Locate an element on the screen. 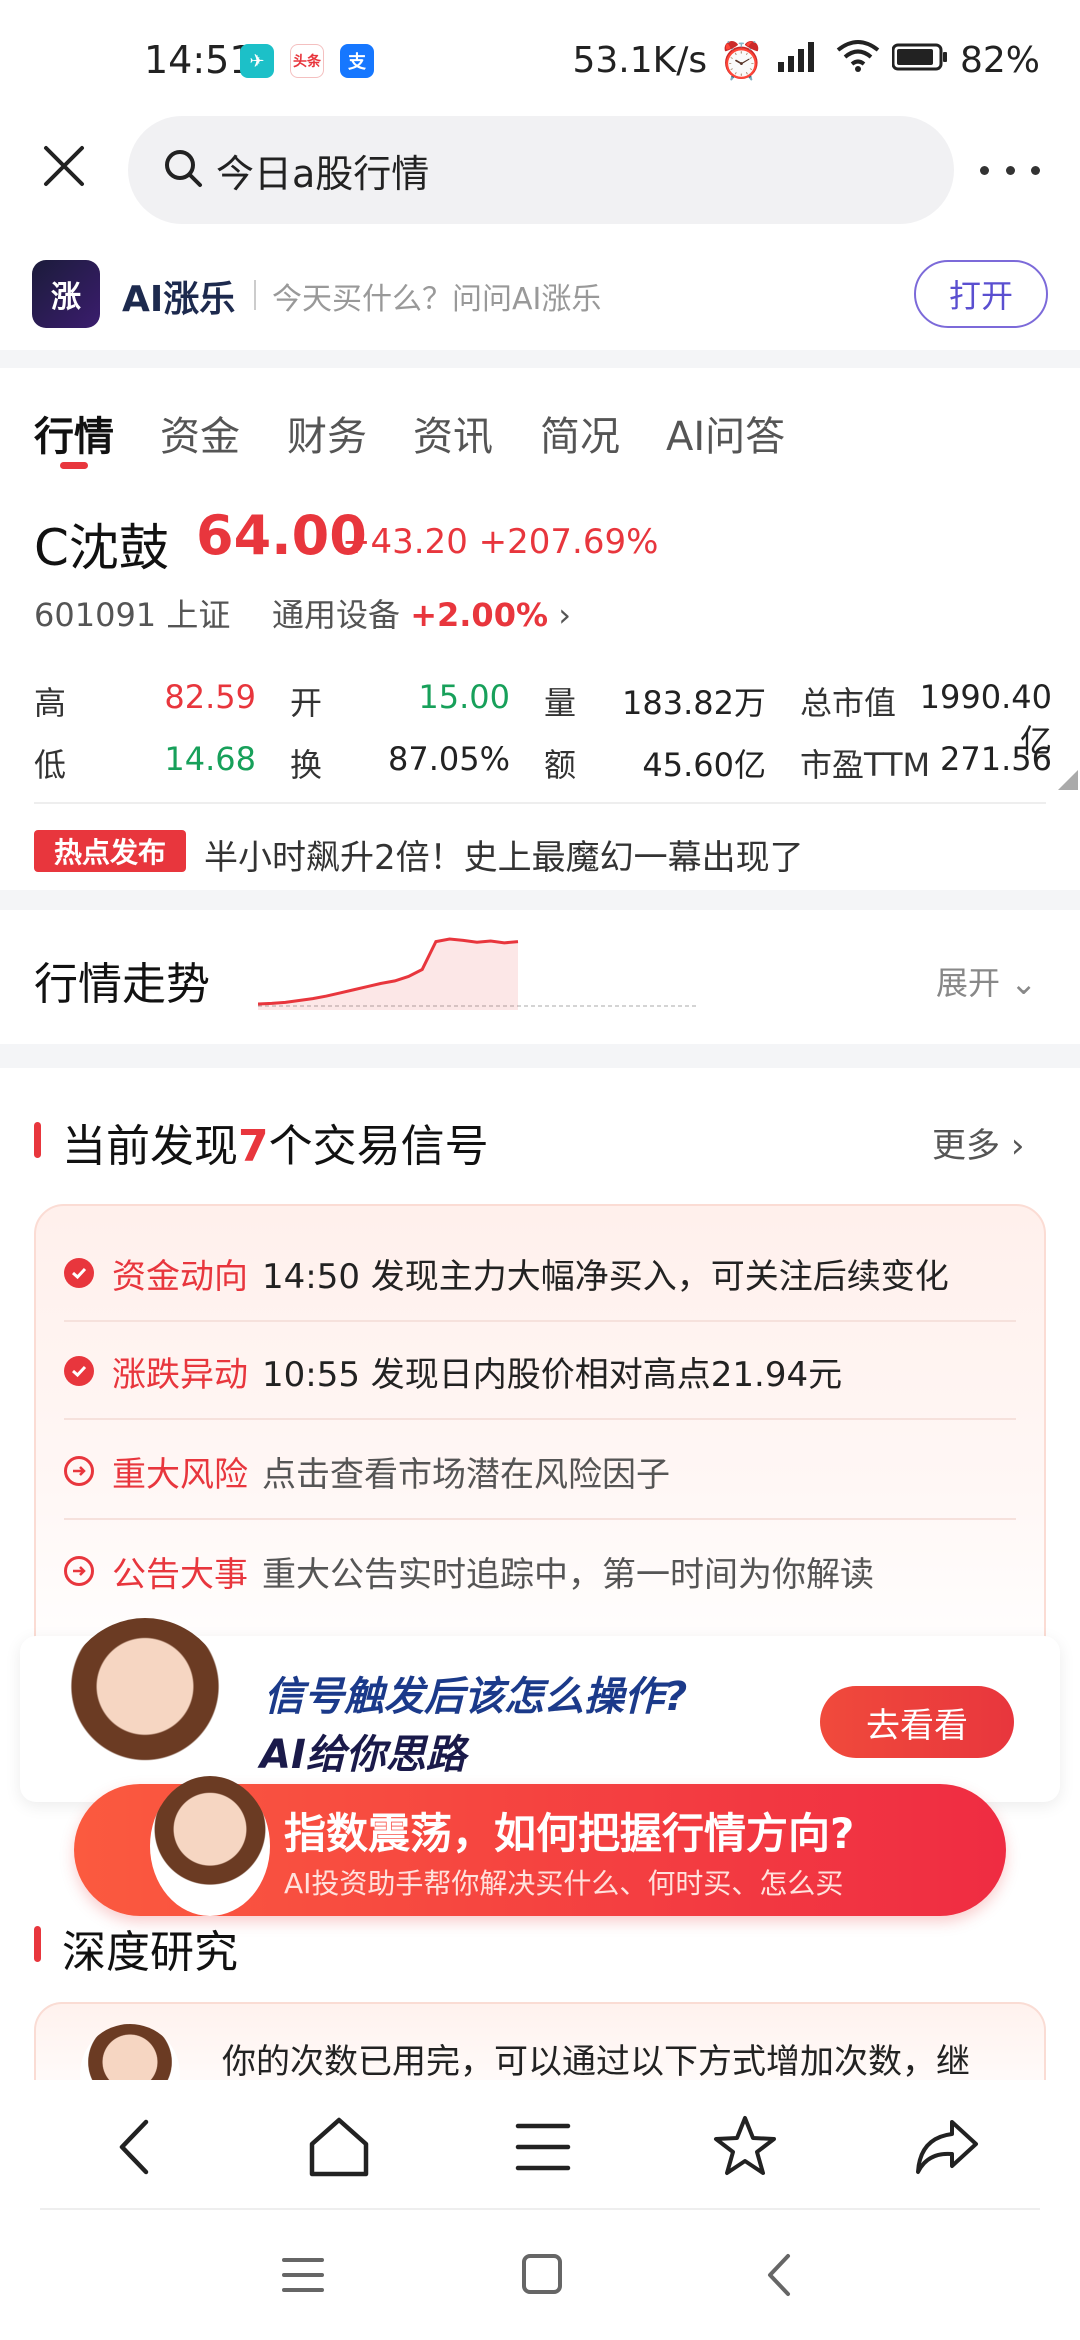 The width and height of the screenshot is (1080, 2340). app-slogan: 今天买什么？问问AI涨乐 is located at coordinates (437, 299).